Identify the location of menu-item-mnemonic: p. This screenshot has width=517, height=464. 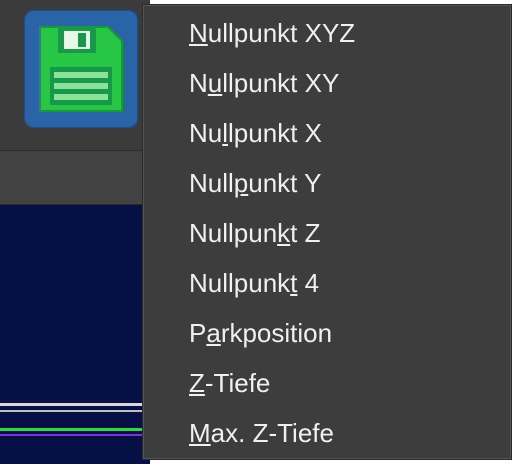
(241, 183).